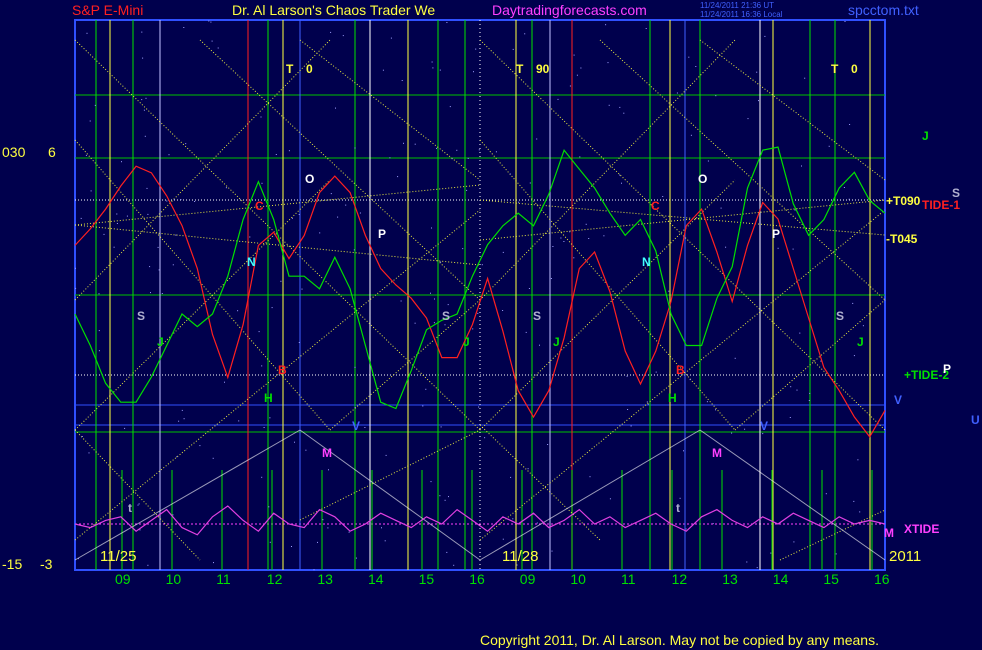 Image resolution: width=982 pixels, height=650 pixels. What do you see at coordinates (882, 579) in the screenshot?
I see `x-tick-label: 16` at bounding box center [882, 579].